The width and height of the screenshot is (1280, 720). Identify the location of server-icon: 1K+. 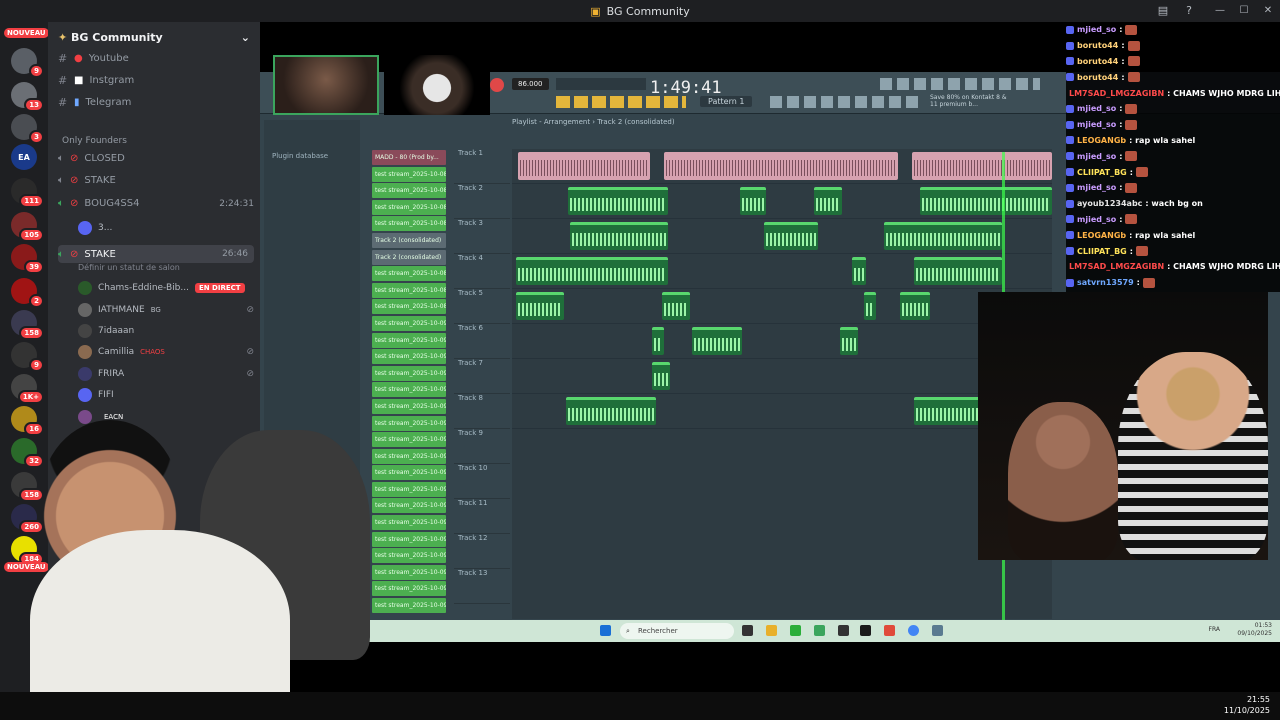
(27, 389).